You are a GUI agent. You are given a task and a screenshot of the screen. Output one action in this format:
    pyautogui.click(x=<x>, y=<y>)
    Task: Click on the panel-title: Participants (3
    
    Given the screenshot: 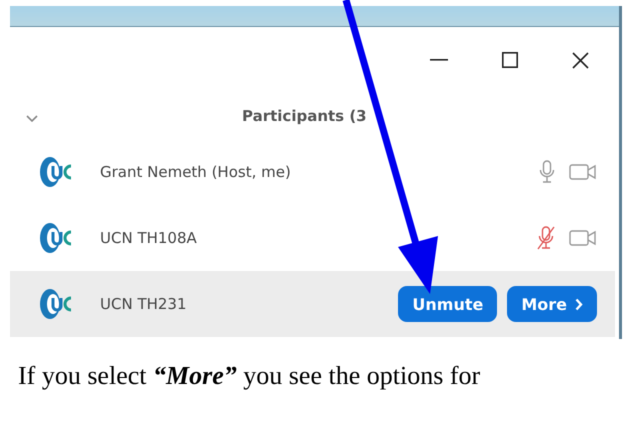 What is the action you would take?
    pyautogui.click(x=304, y=116)
    